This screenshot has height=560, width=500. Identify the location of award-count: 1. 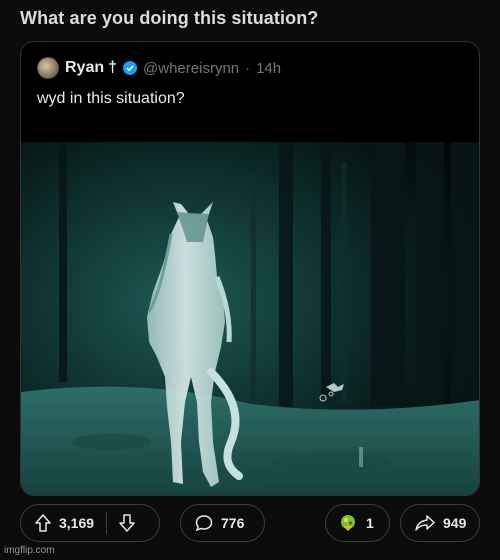
(370, 523).